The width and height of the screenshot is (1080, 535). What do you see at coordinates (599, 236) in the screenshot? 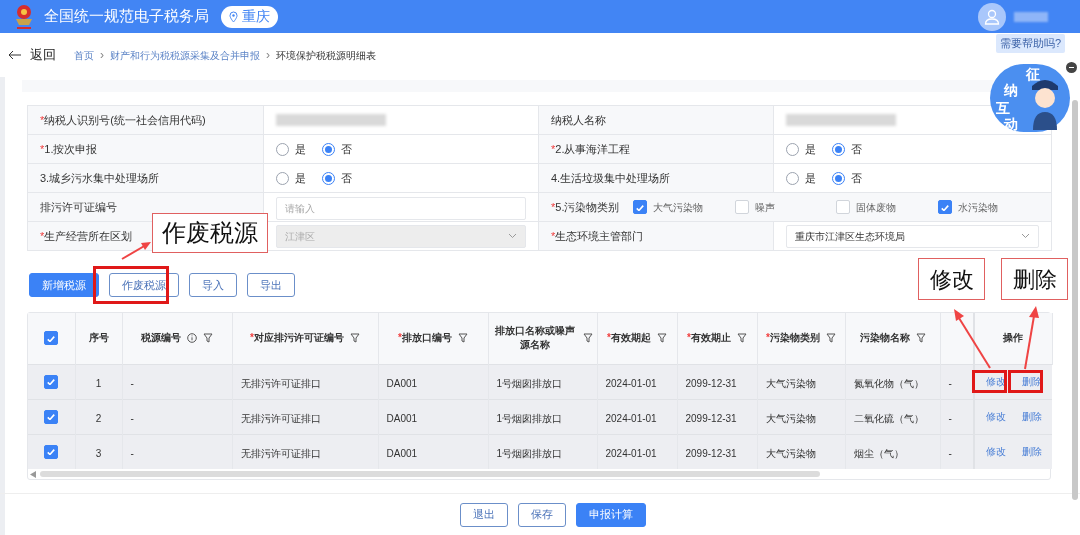
I see `field-label: 生态环境主管部门` at bounding box center [599, 236].